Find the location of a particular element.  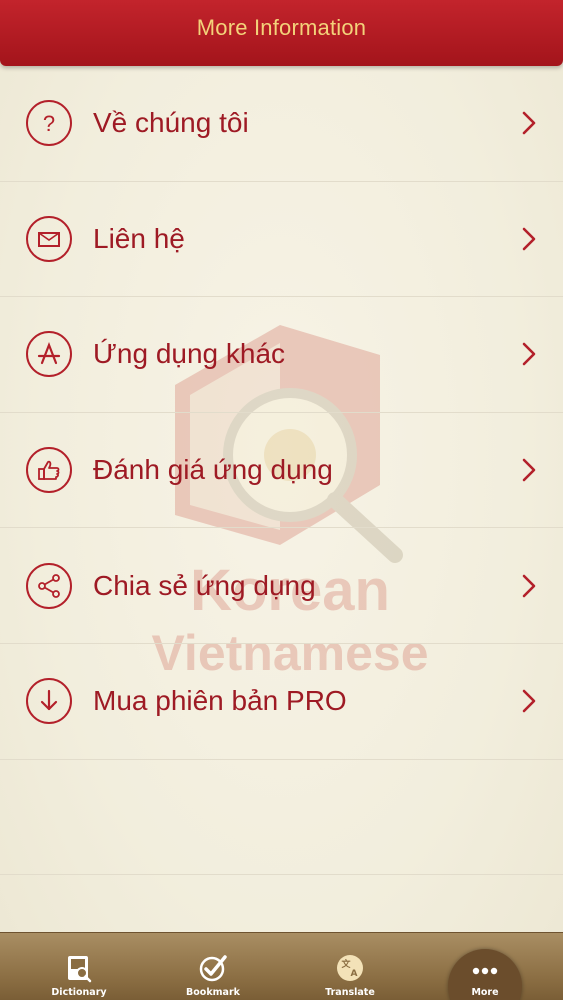

translate-icon: 文 A is located at coordinates (350, 968).